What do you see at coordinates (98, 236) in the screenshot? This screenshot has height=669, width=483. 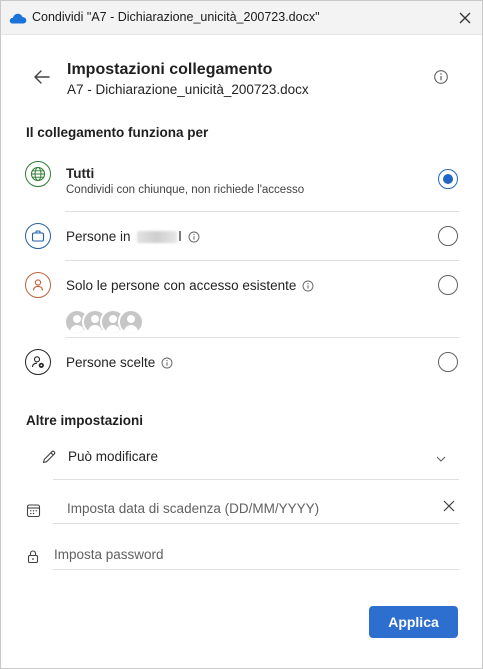 I see `option-label: Persone in` at bounding box center [98, 236].